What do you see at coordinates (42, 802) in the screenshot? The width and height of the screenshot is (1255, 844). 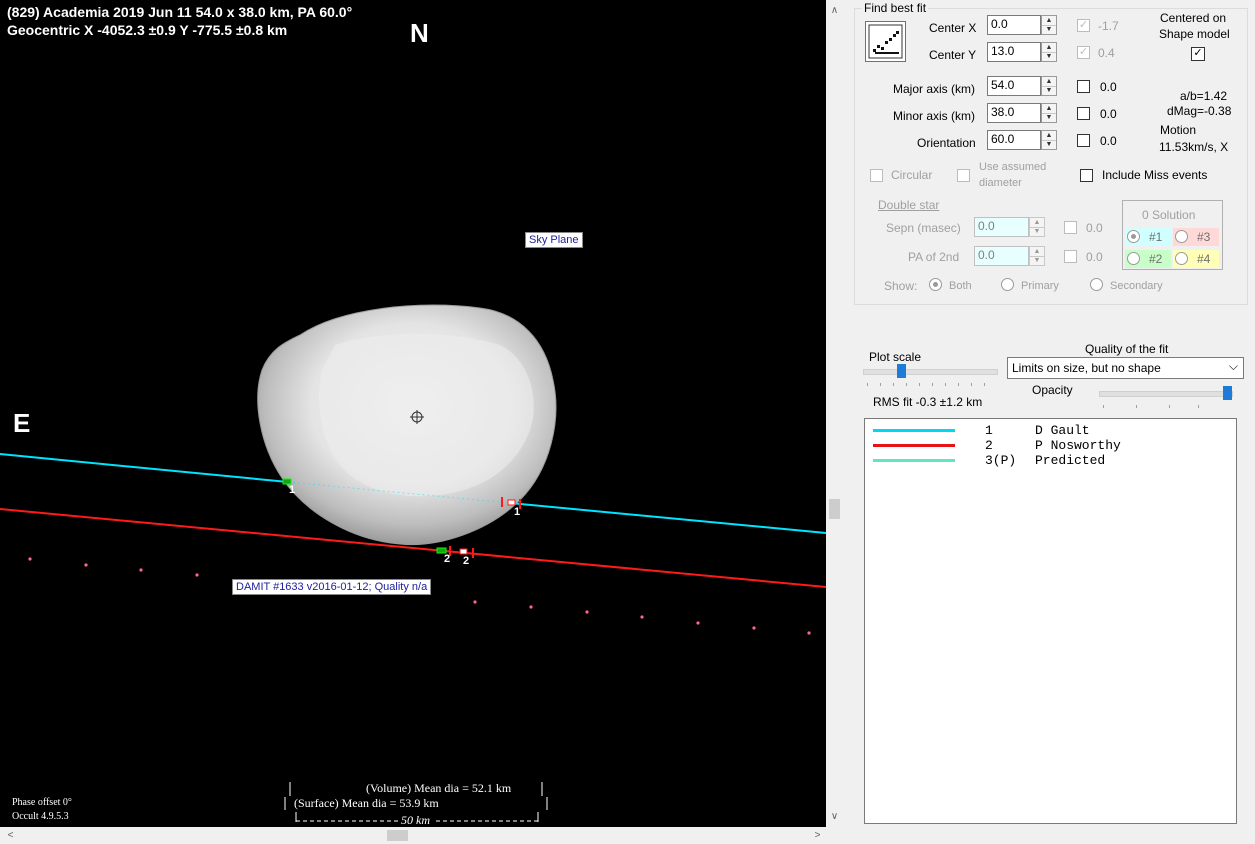 I see `phase-offset: Phase offset 0°` at bounding box center [42, 802].